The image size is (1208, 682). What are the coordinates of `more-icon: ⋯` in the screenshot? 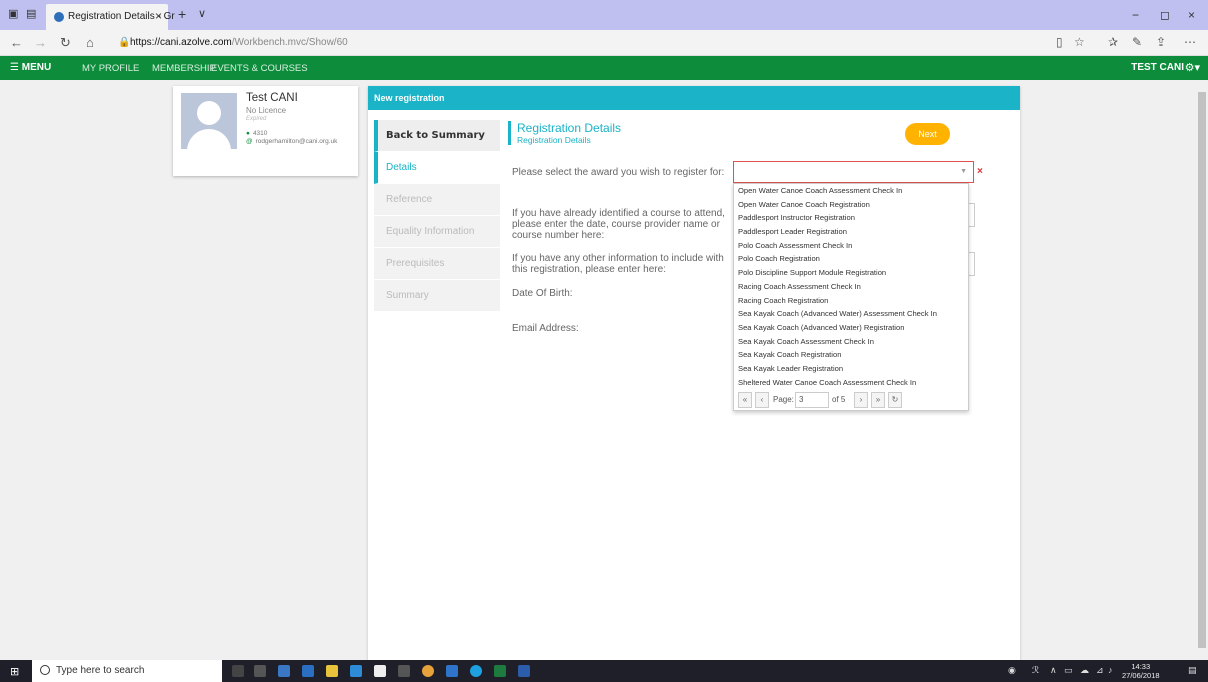 It's located at (1190, 42).